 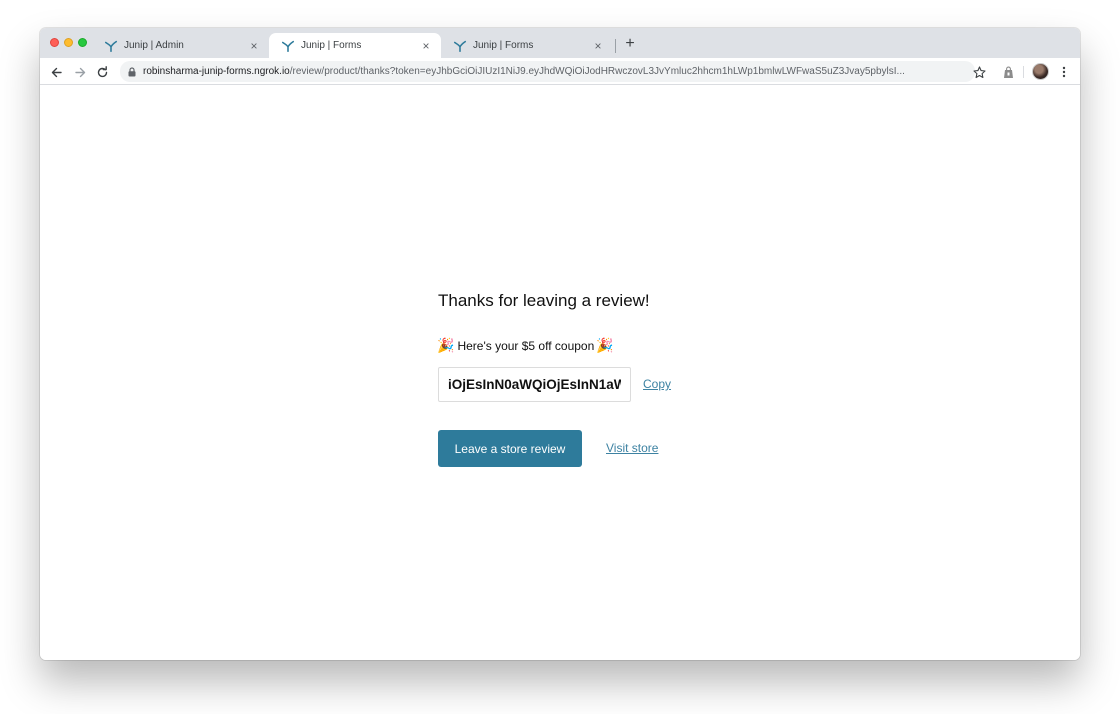 I want to click on extension-button, so click(x=1008, y=72).